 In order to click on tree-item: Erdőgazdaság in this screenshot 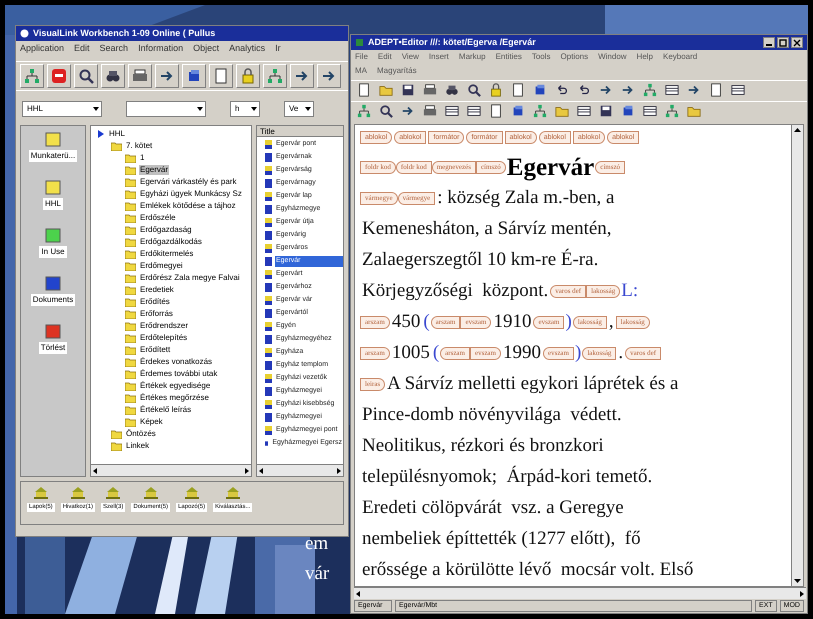, I will do `click(166, 230)`.